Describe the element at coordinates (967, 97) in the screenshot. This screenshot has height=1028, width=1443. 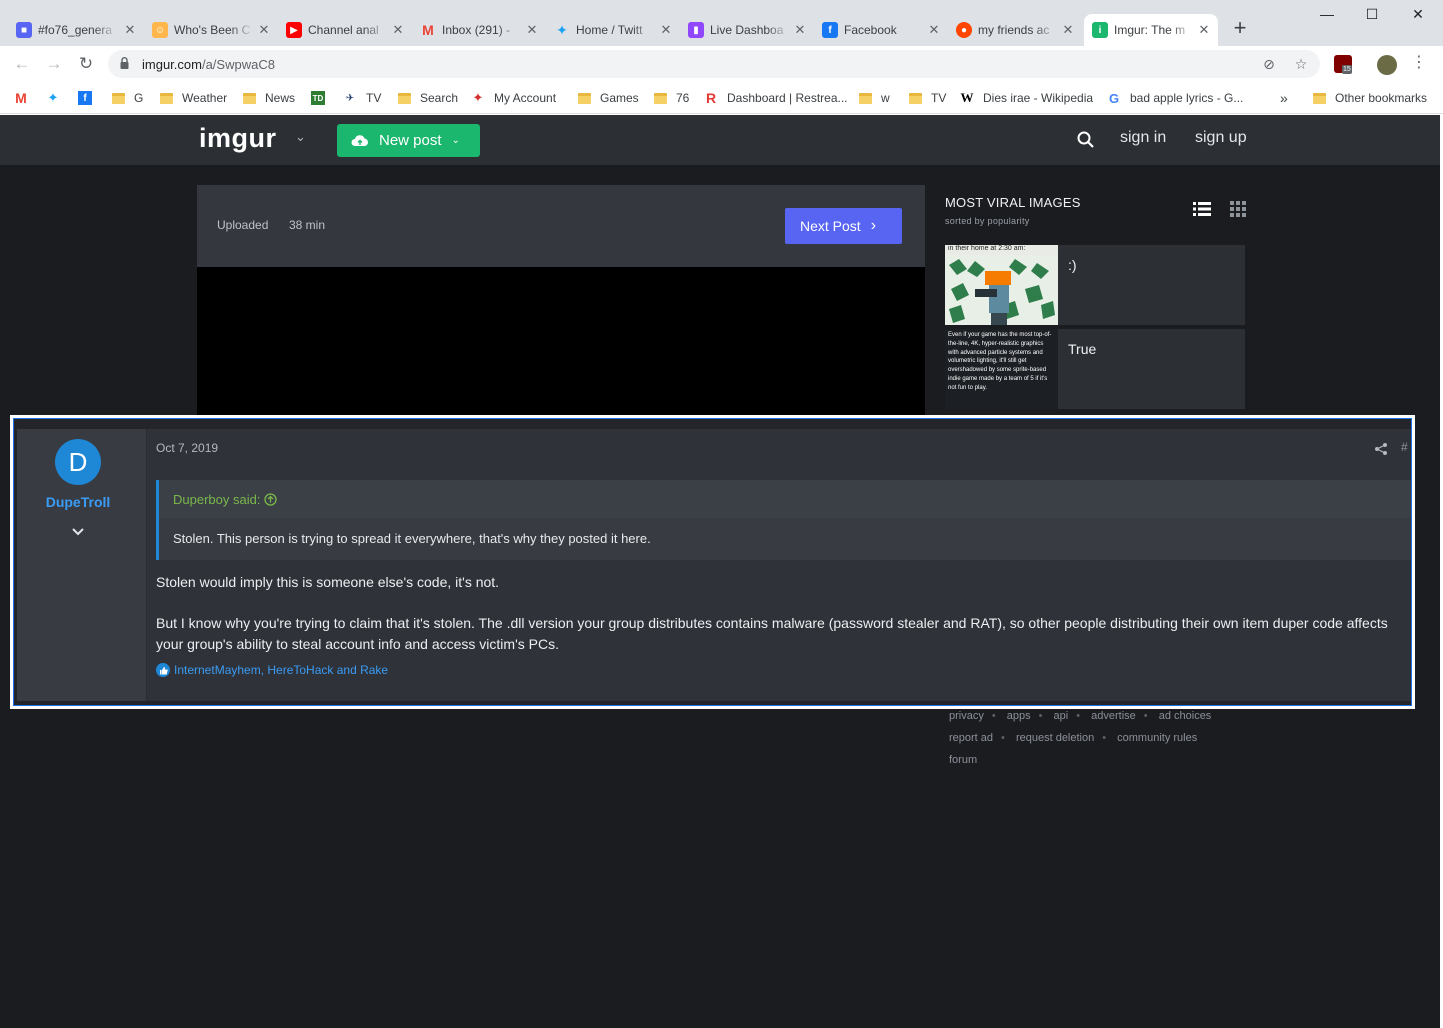
I see `wikipedia-icon: W` at that location.